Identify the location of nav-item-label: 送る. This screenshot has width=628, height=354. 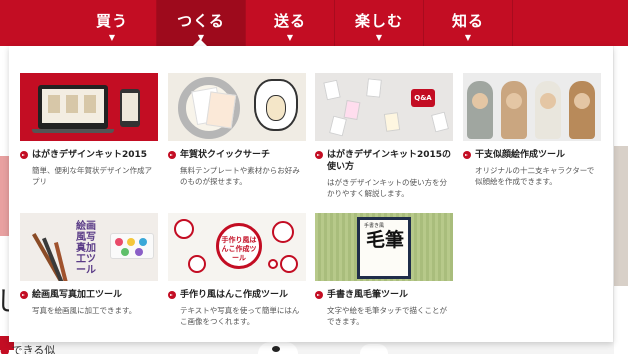
(289, 21).